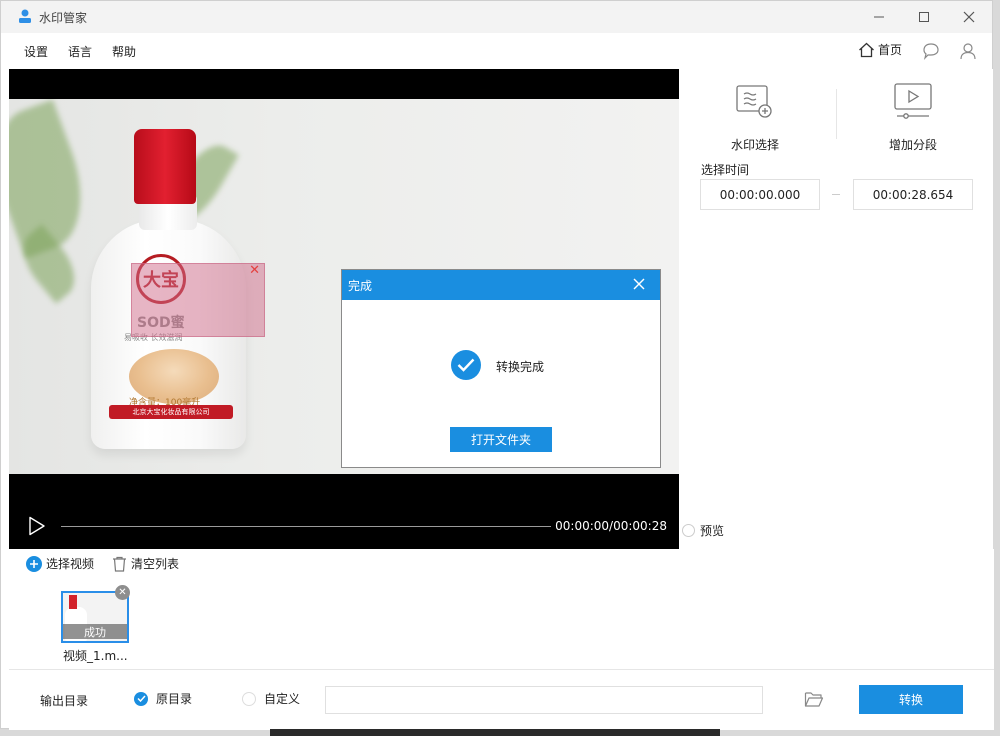 Image resolution: width=1000 pixels, height=736 pixels. Describe the element at coordinates (501, 439) in the screenshot. I see `open-folder-button: 打开文件夹` at that location.